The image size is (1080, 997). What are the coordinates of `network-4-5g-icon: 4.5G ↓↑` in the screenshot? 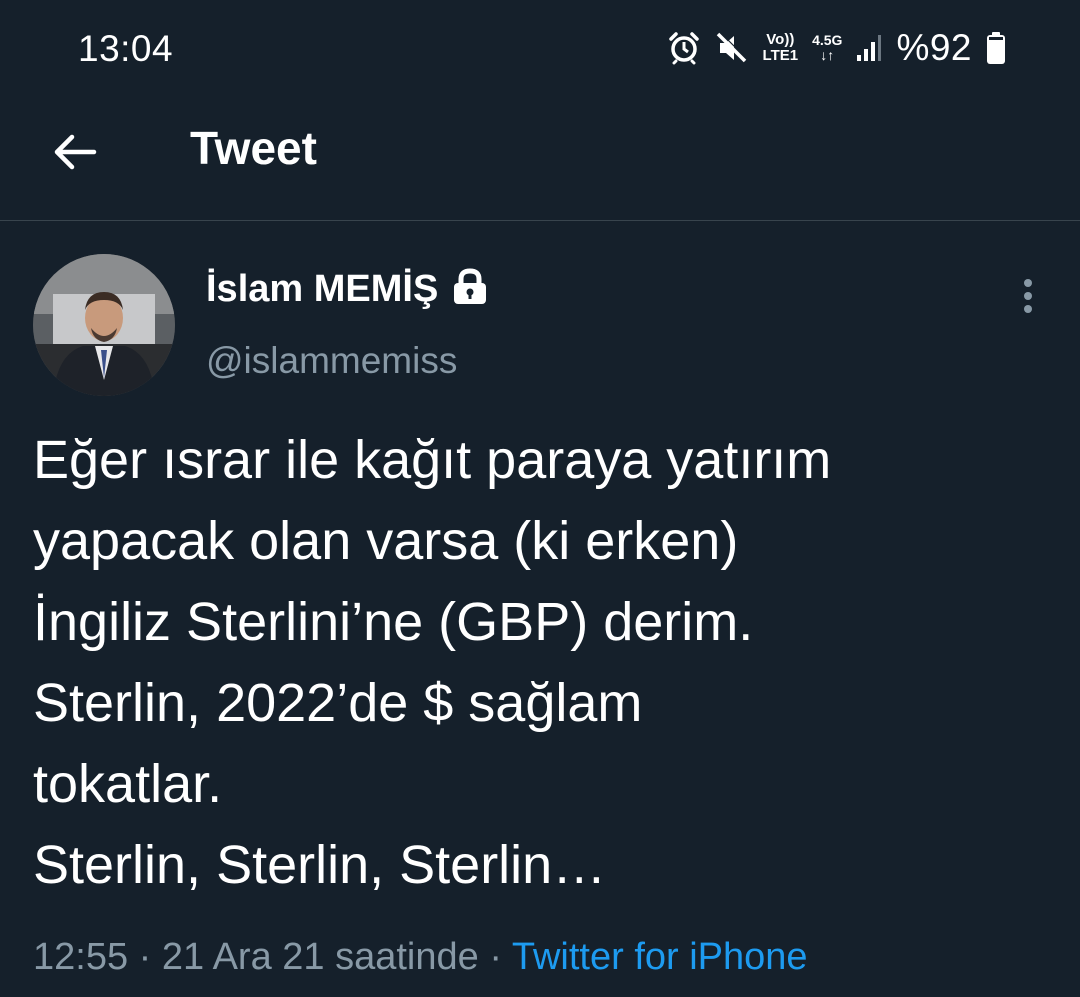 It's located at (827, 48).